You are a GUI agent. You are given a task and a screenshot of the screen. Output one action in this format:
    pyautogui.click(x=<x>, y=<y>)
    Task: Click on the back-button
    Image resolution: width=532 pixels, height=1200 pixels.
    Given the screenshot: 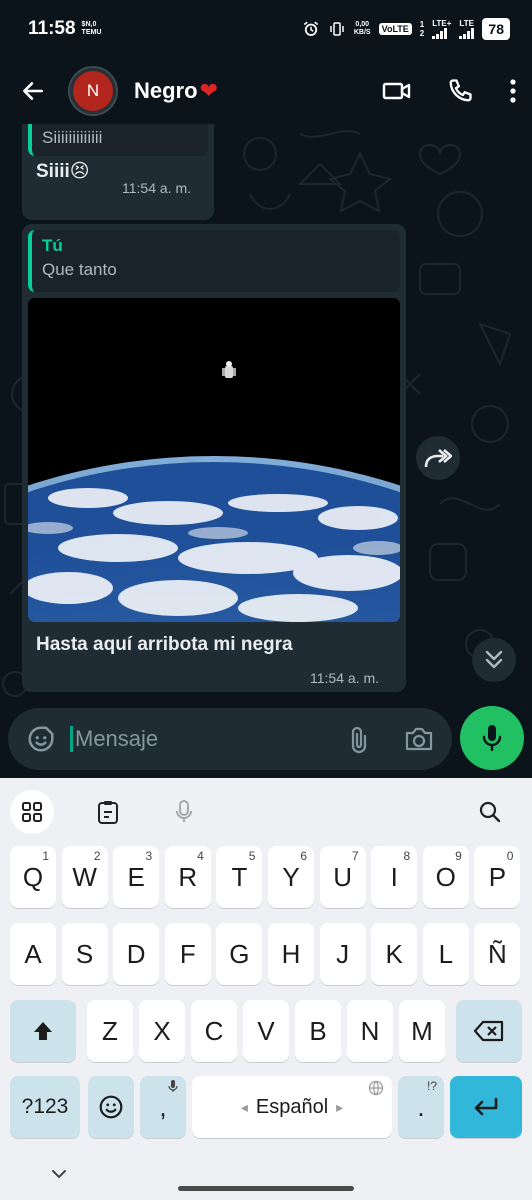 What is the action you would take?
    pyautogui.click(x=33, y=91)
    